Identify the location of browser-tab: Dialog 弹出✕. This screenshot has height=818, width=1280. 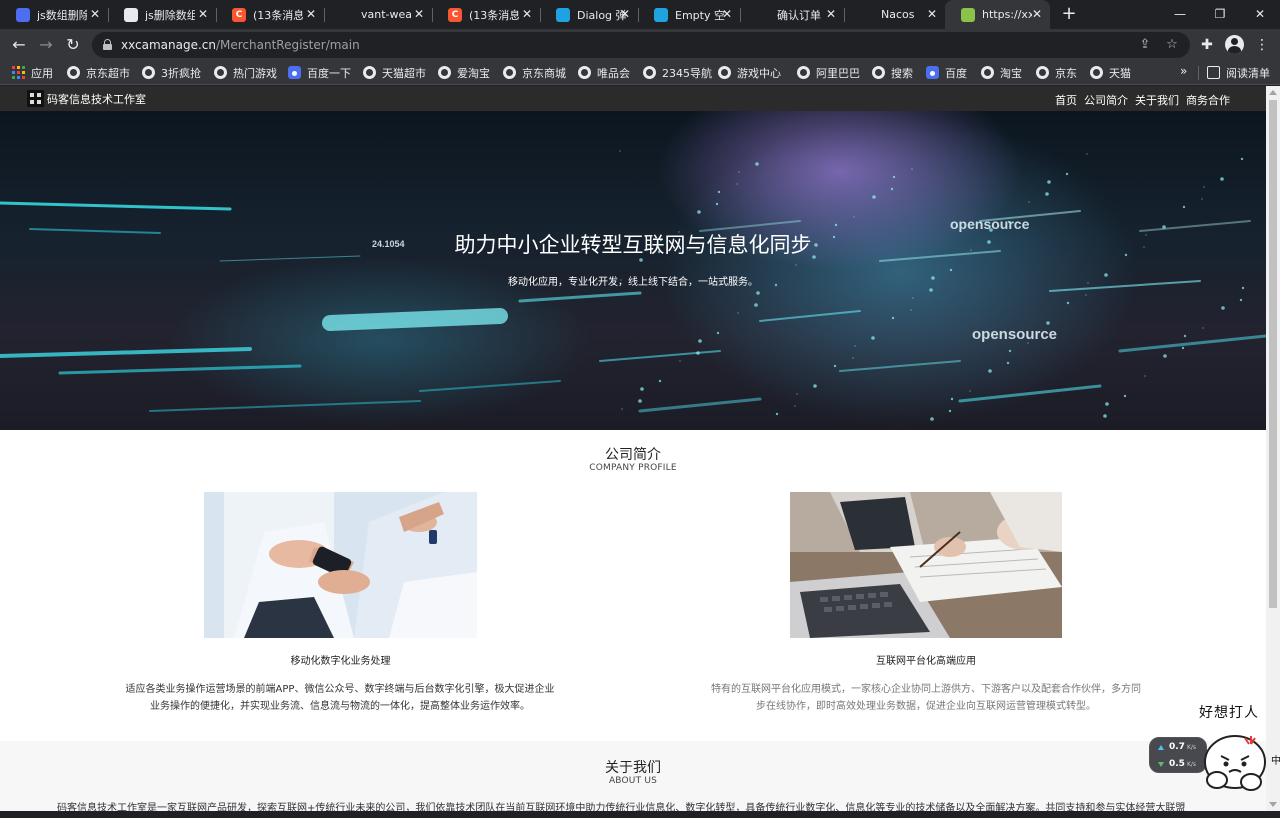
(589, 14).